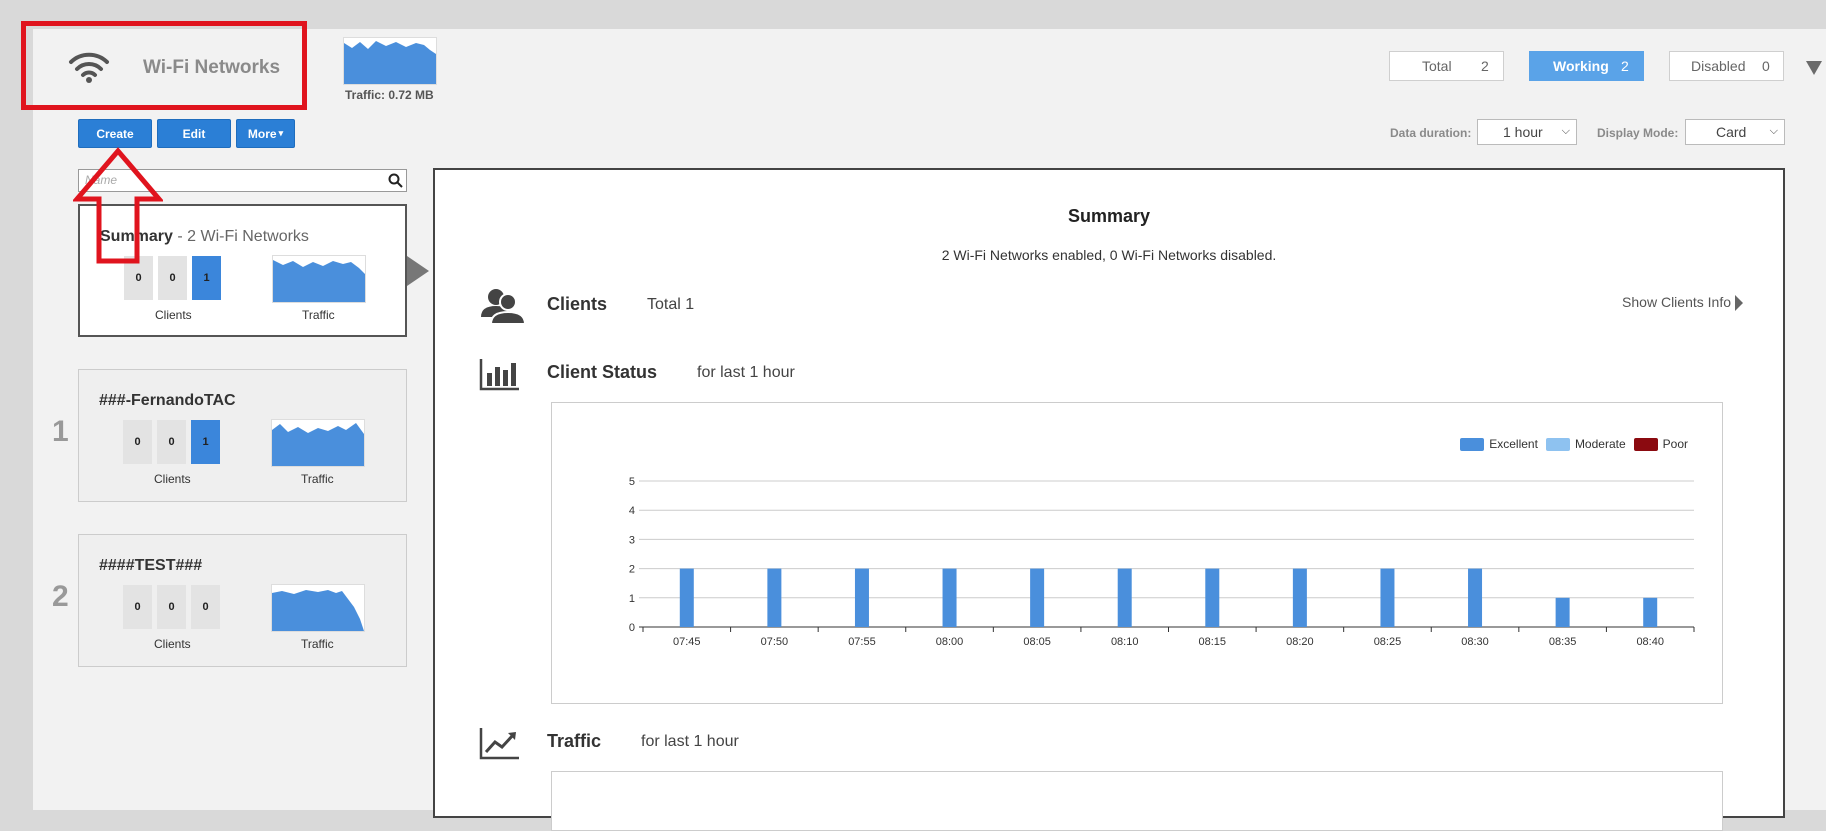 This screenshot has height=831, width=1826. What do you see at coordinates (1125, 642) in the screenshot?
I see `x-tick-label: 08:10` at bounding box center [1125, 642].